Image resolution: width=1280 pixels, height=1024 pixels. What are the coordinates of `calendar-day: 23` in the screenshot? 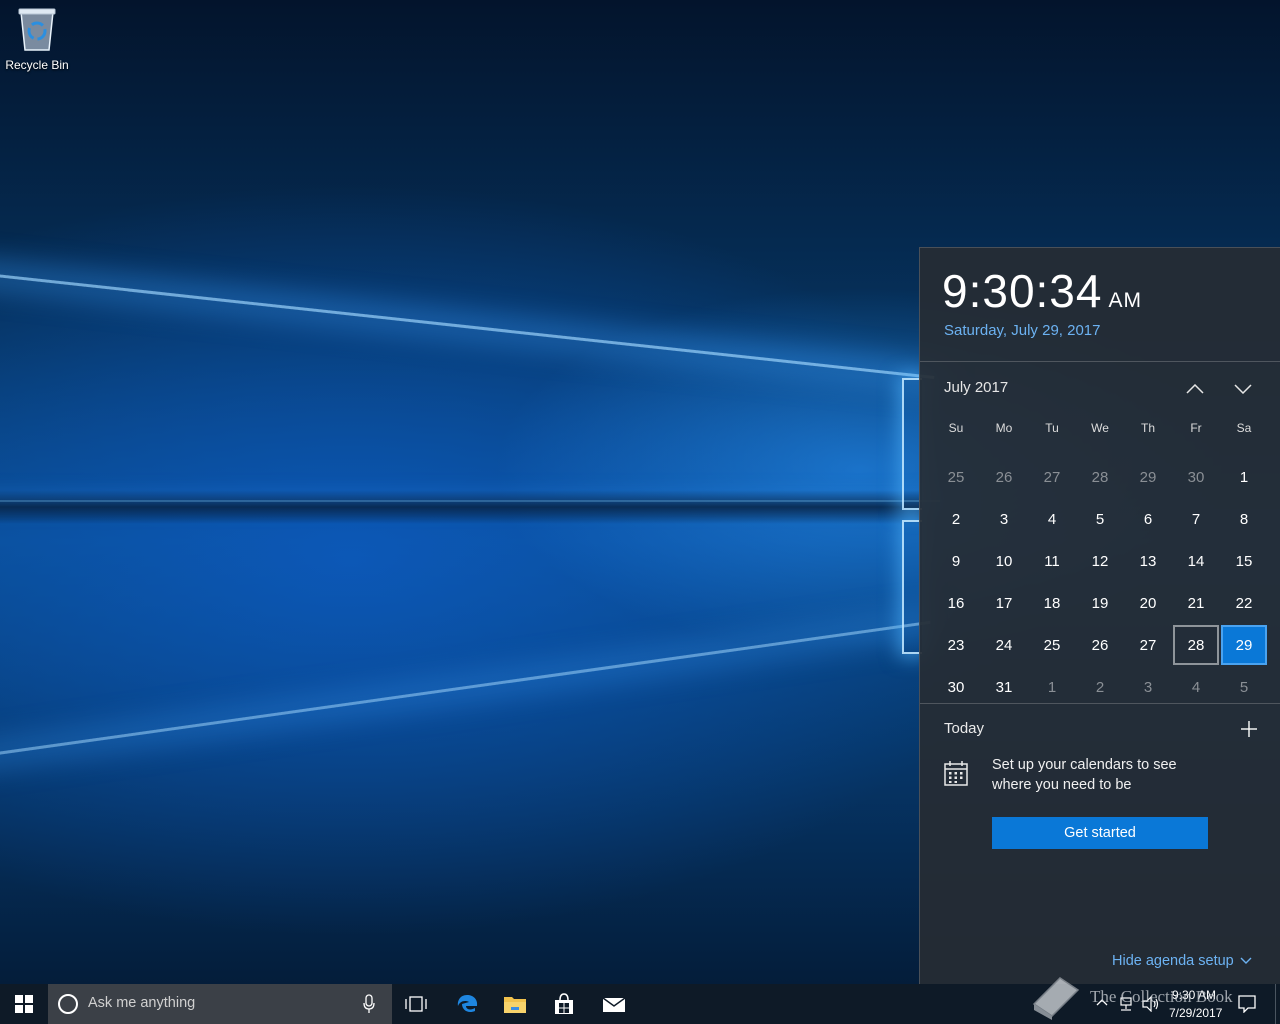 It's located at (956, 645).